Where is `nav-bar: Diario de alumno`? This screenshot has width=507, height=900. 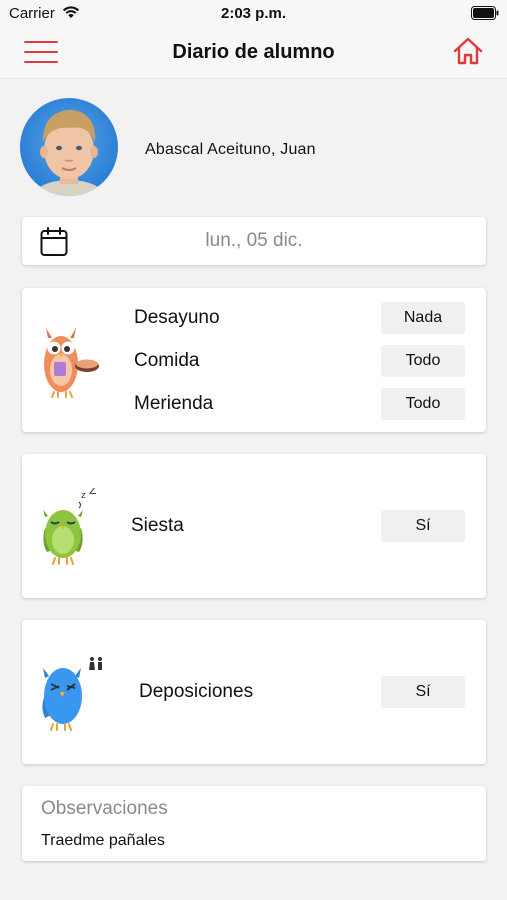 nav-bar: Diario de alumno is located at coordinates (253, 53).